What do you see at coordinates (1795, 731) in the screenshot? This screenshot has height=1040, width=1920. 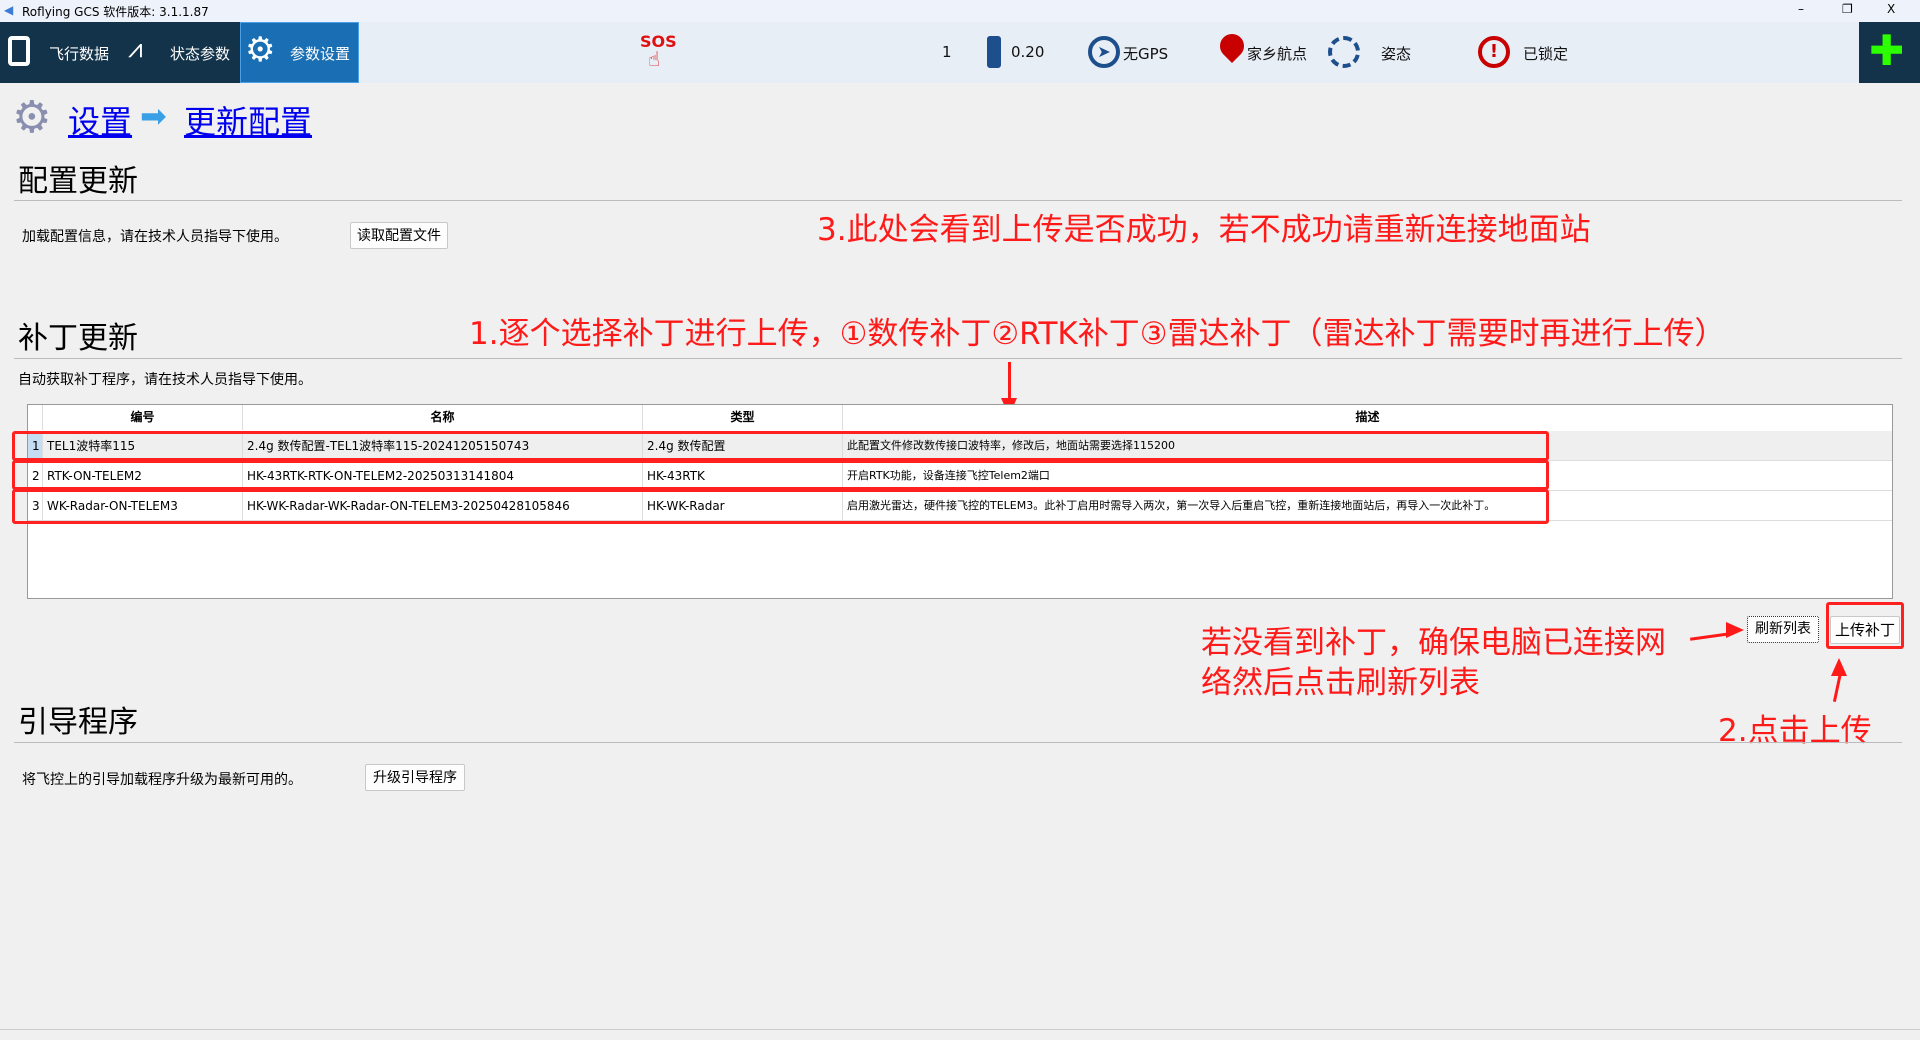 I see `annotation-2: 2.点击上传` at bounding box center [1795, 731].